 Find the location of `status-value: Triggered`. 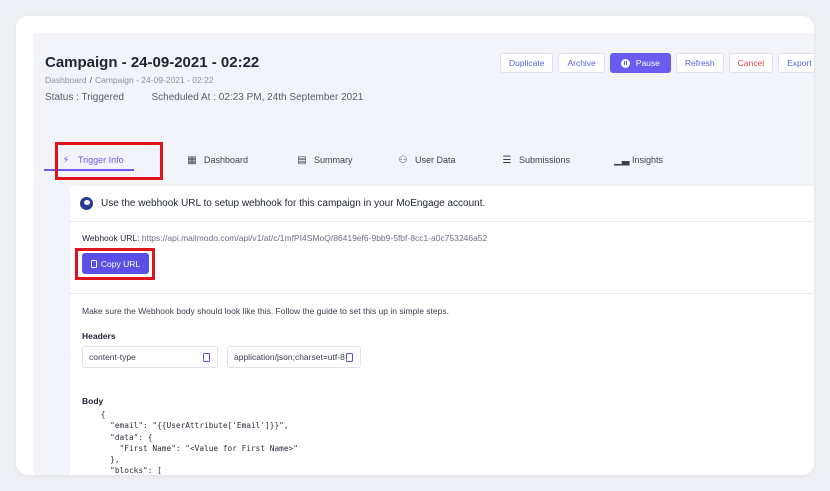

status-value: Triggered is located at coordinates (102, 97).